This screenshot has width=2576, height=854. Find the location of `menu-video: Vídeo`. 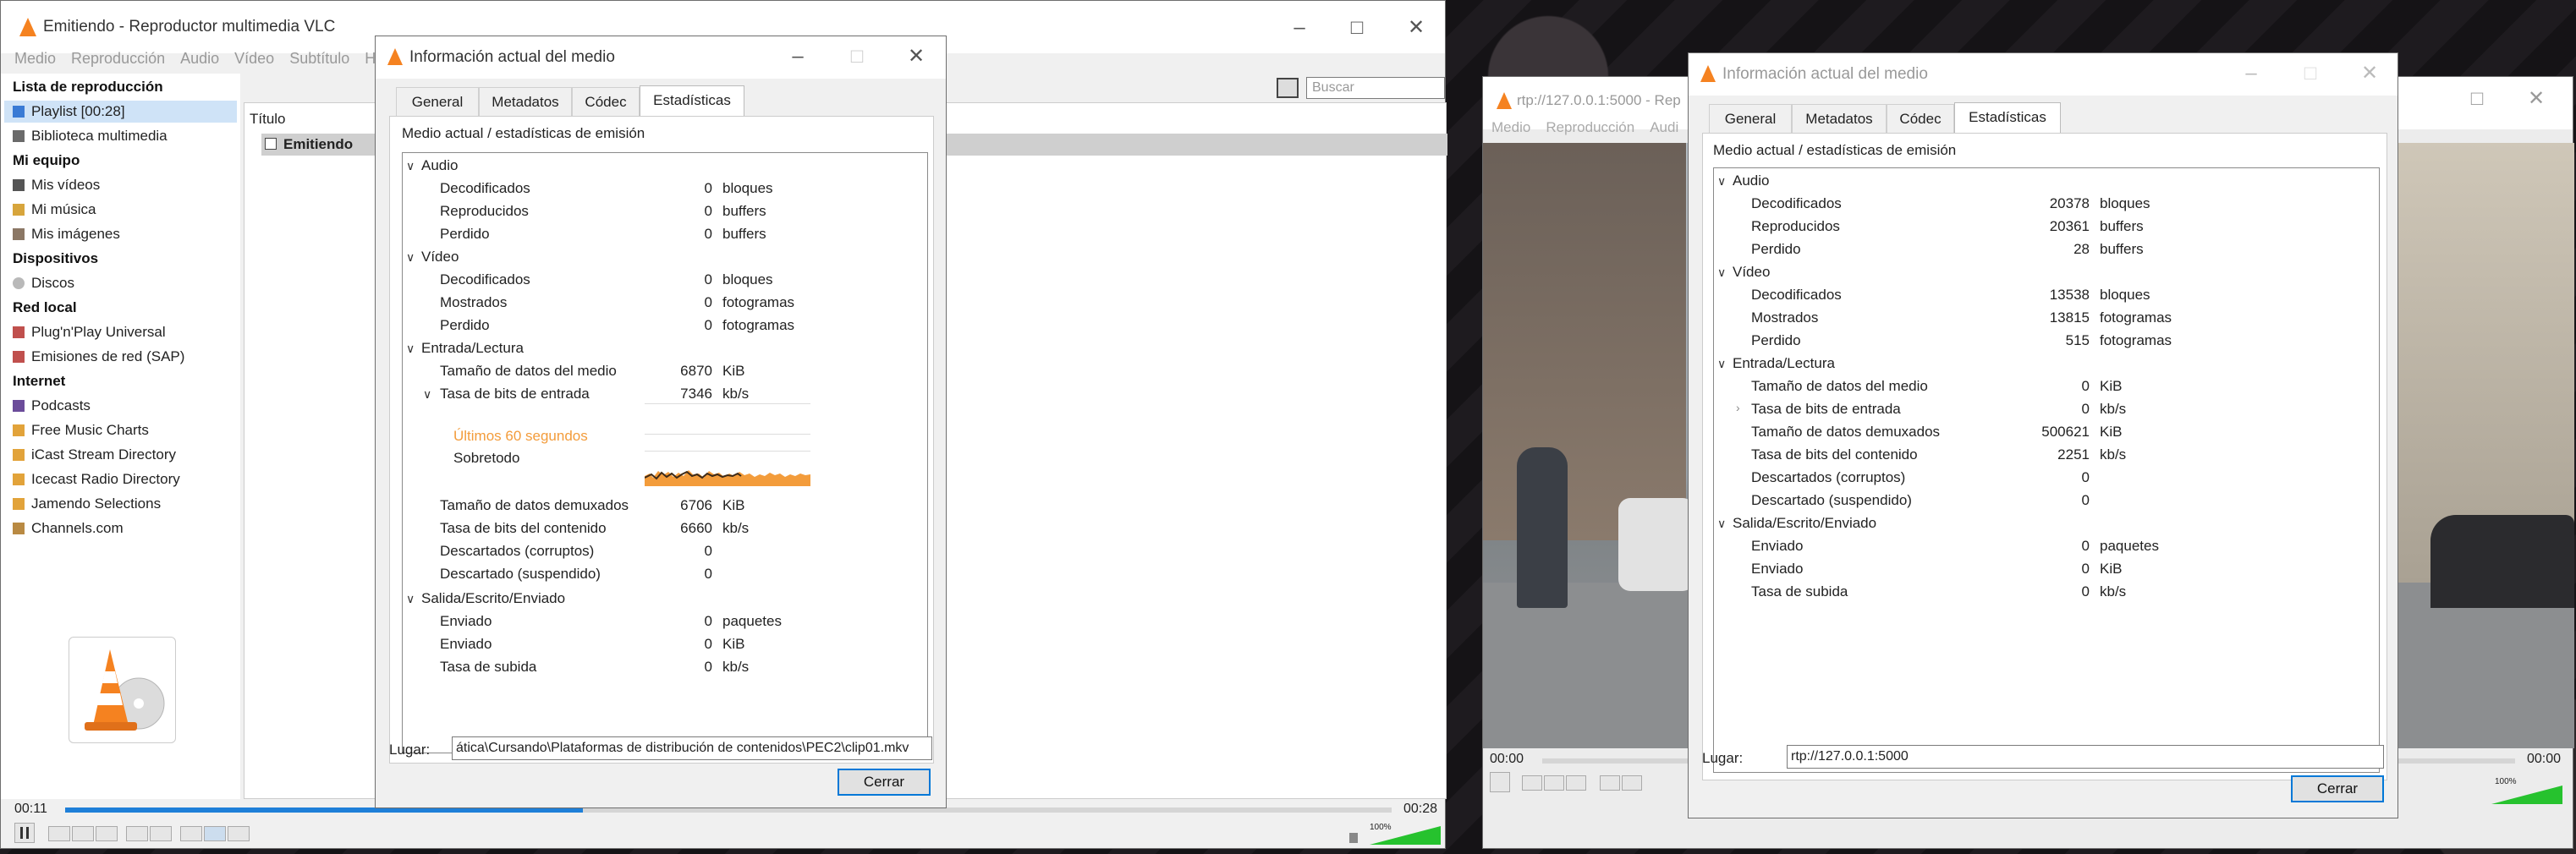

menu-video: Vídeo is located at coordinates (254, 59).